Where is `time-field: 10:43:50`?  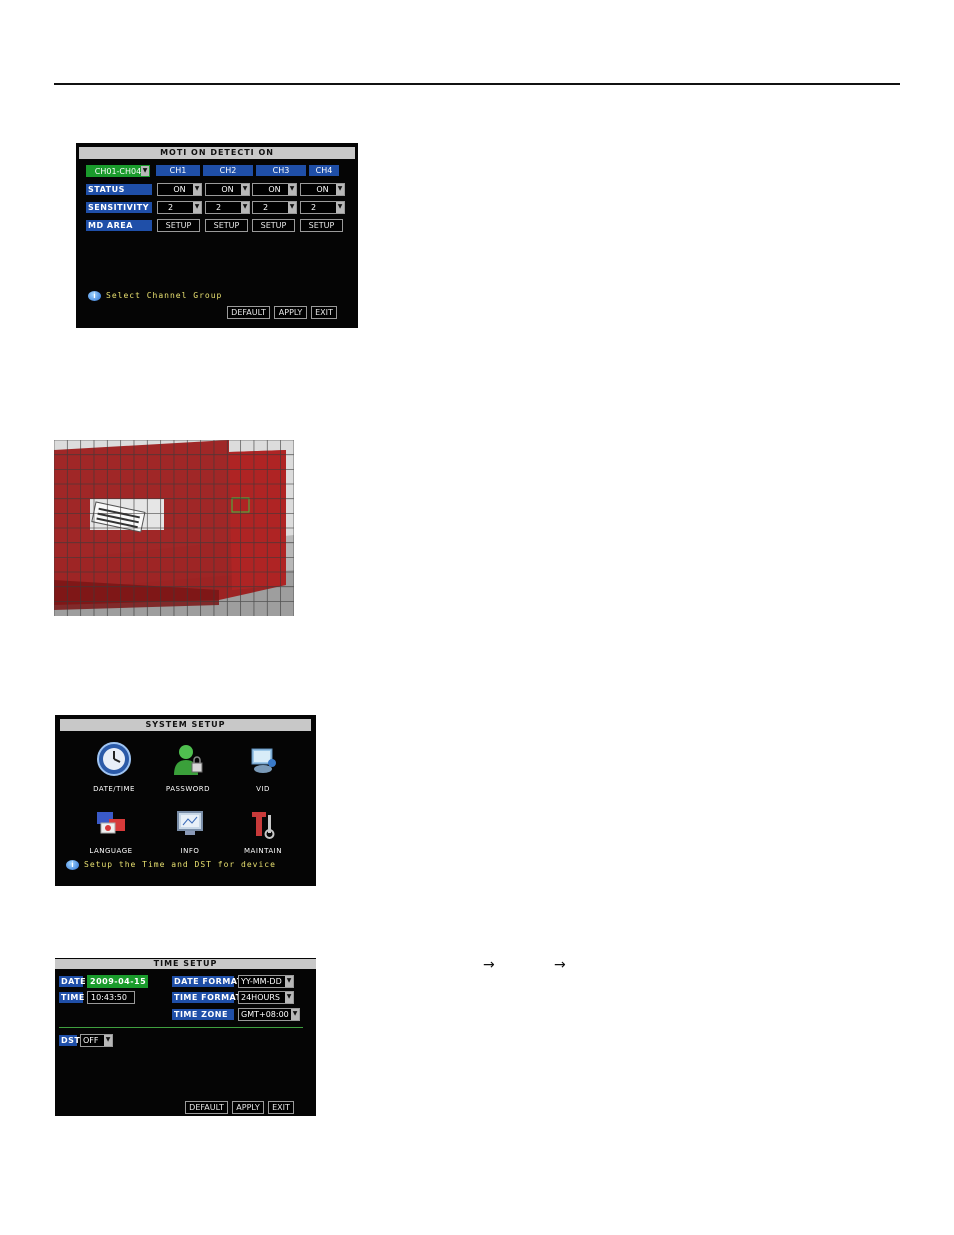 time-field: 10:43:50 is located at coordinates (111, 997).